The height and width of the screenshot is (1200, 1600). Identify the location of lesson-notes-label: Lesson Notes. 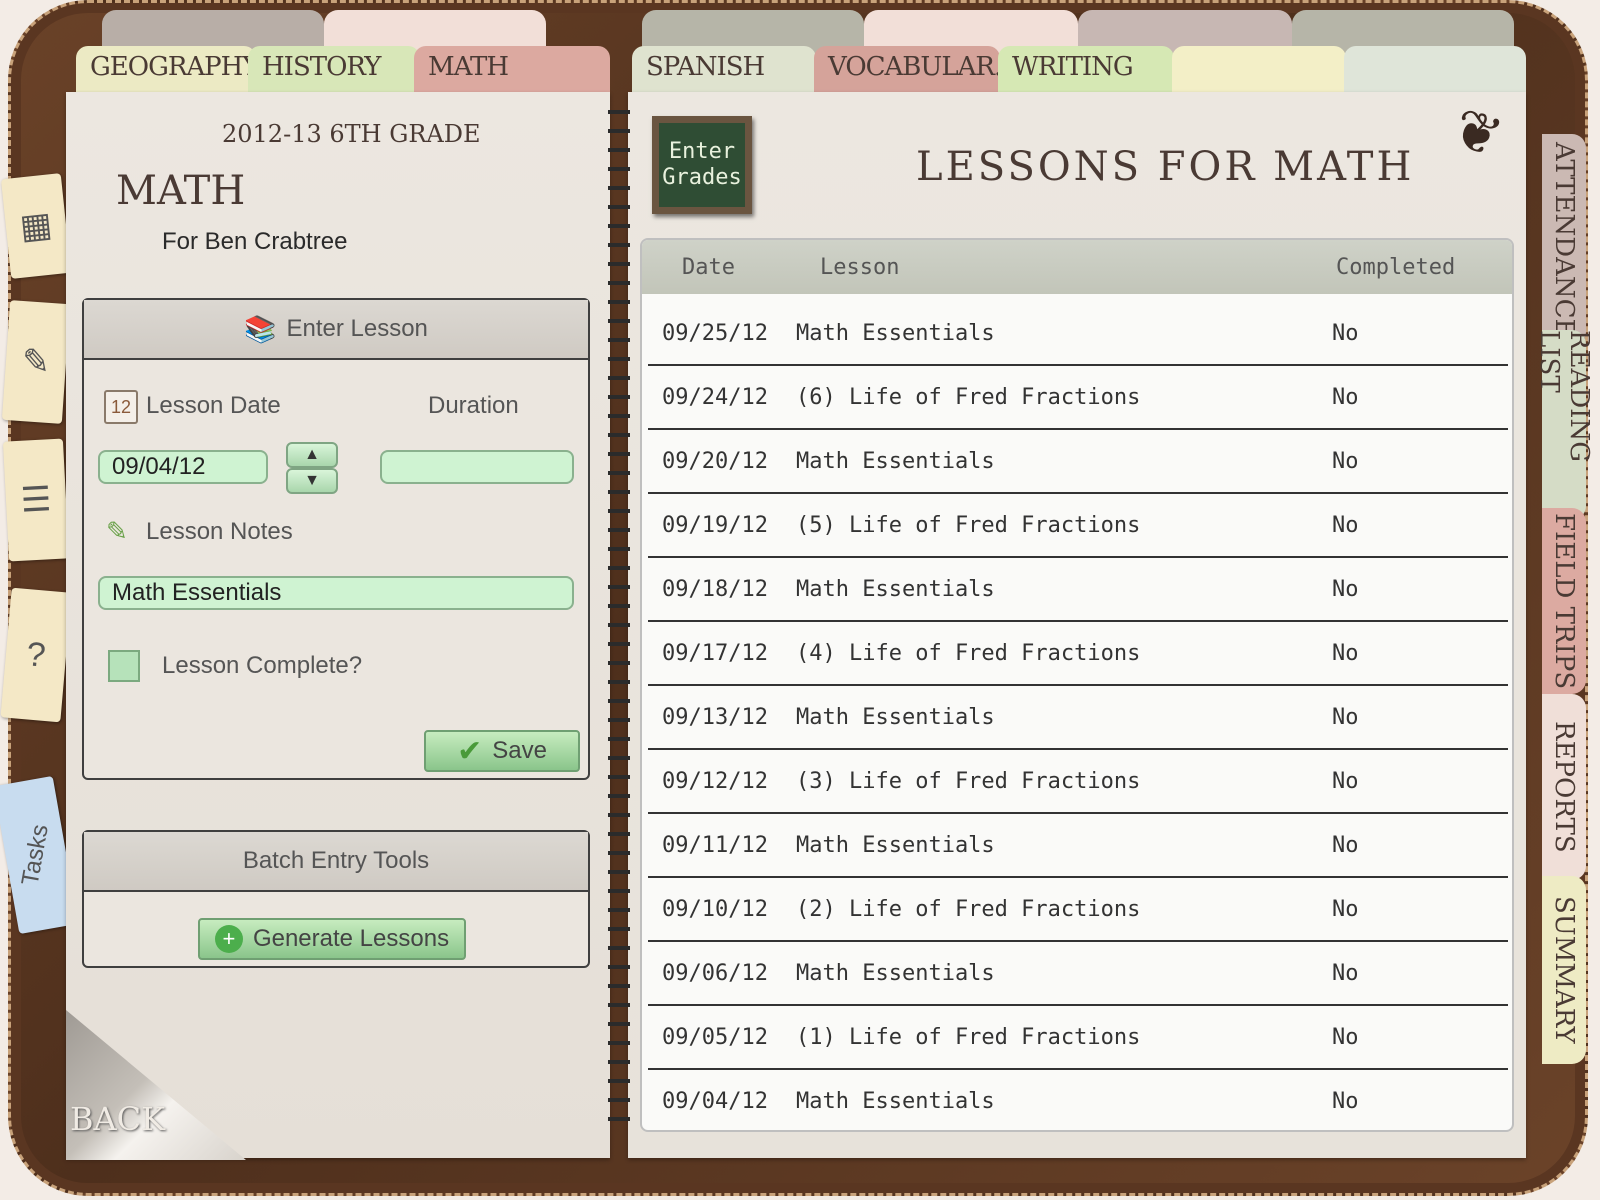
(219, 531).